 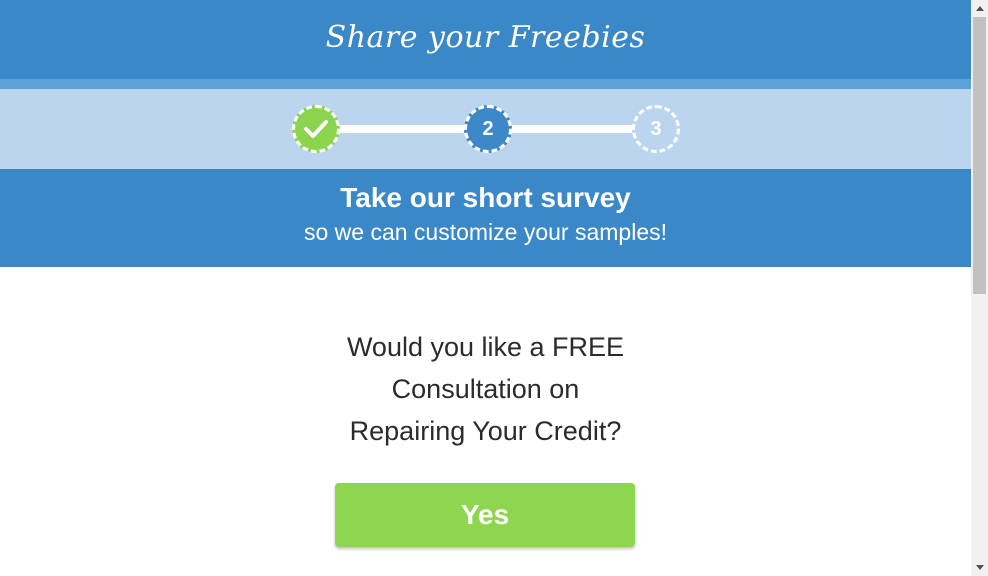 I want to click on arrow-up-icon, so click(x=979, y=8).